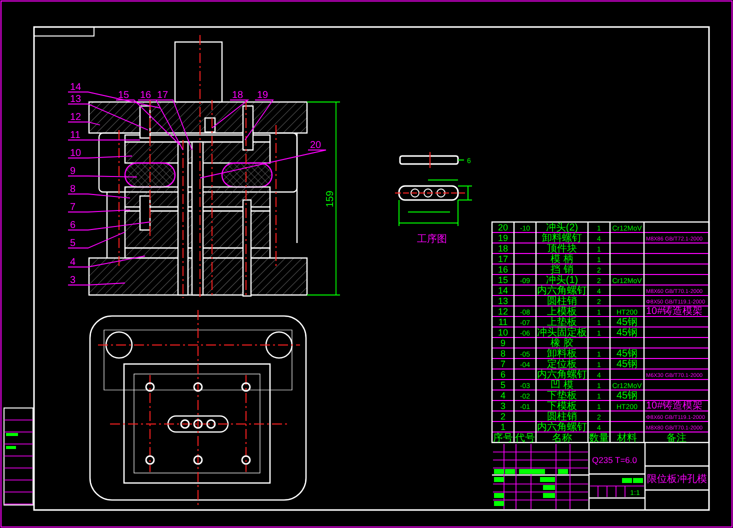 The image size is (733, 528). Describe the element at coordinates (76, 99) in the screenshot. I see `callout-number: 13` at that location.